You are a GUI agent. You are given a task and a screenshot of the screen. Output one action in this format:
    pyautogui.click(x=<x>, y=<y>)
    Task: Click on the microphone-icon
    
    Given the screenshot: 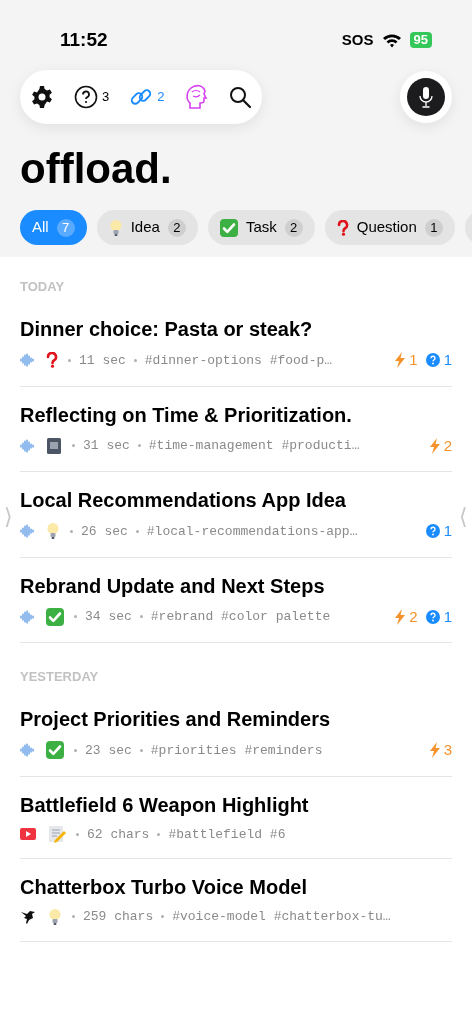 What is the action you would take?
    pyautogui.click(x=426, y=97)
    